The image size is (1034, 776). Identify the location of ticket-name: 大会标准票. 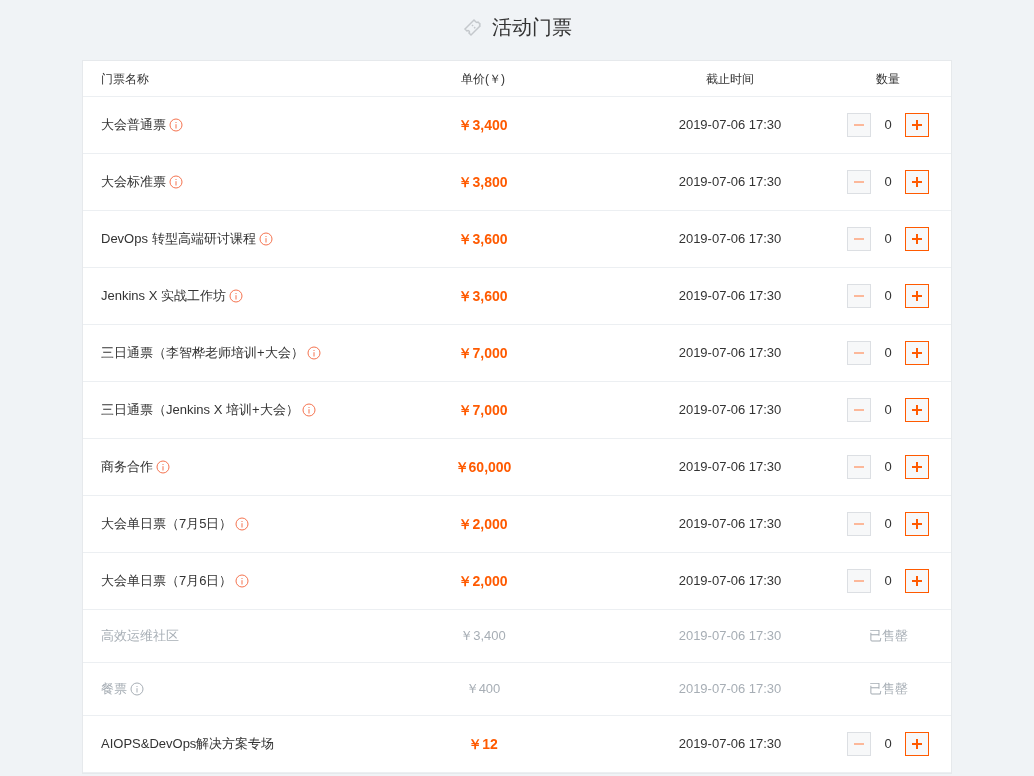
(133, 182).